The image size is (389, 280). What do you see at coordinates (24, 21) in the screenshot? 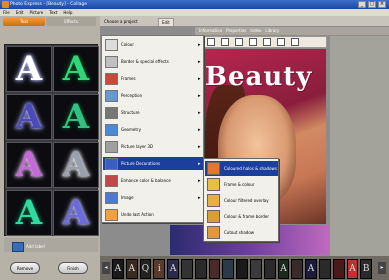
I see `tab-text: Text` at bounding box center [24, 21].